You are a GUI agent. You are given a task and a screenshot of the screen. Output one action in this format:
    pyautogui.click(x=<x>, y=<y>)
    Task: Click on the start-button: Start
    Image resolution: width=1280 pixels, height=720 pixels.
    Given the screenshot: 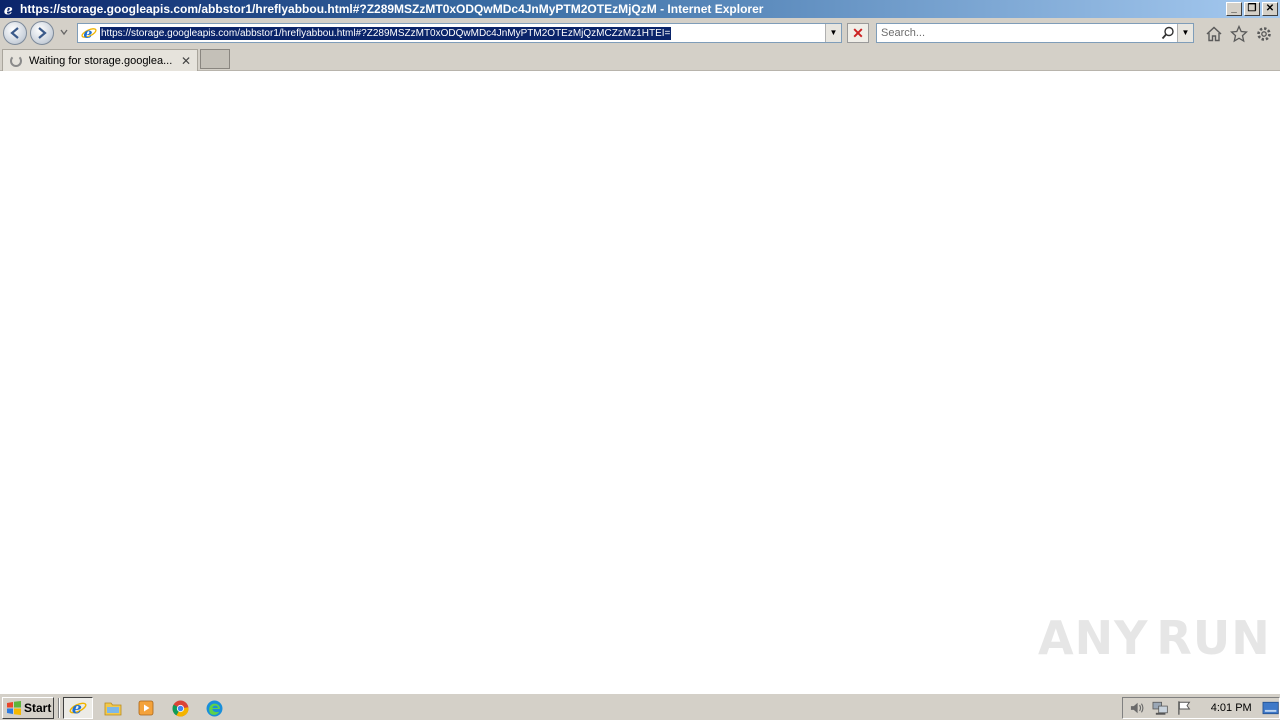 What is the action you would take?
    pyautogui.click(x=28, y=708)
    